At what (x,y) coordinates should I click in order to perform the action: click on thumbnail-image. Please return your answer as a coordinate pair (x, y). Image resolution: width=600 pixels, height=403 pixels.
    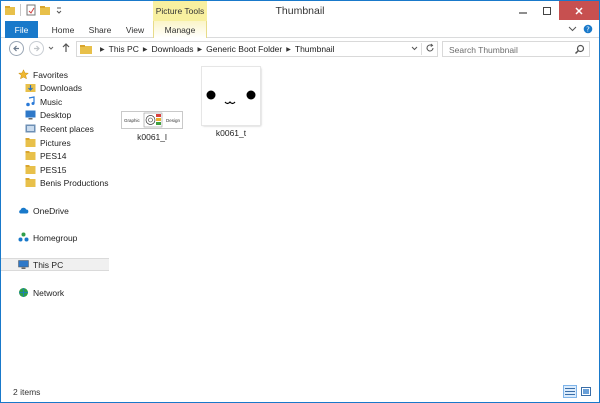
    Looking at the image, I should click on (231, 96).